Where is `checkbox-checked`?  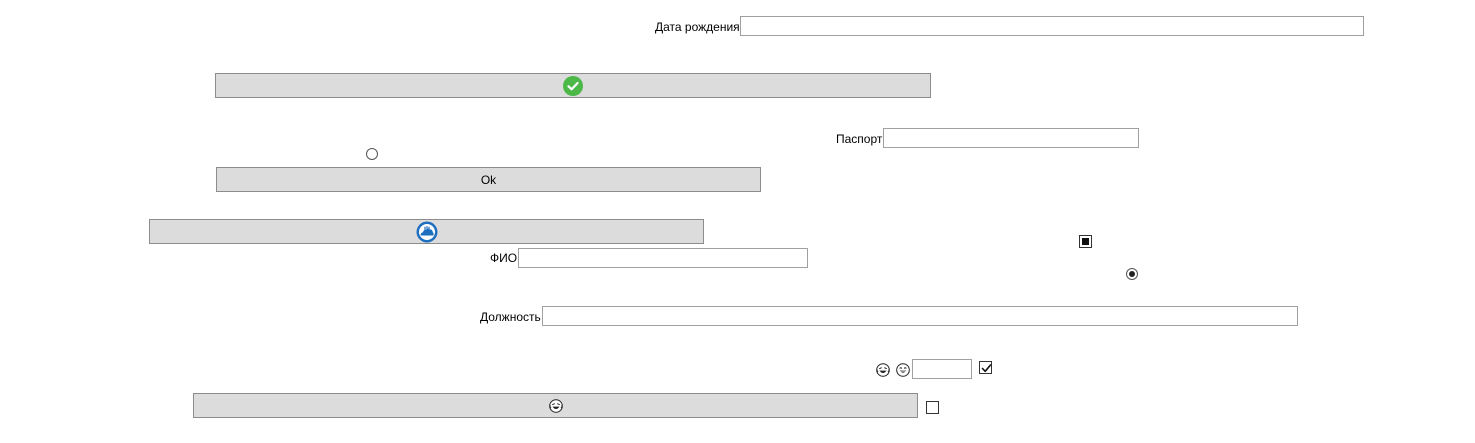
checkbox-checked is located at coordinates (985, 367).